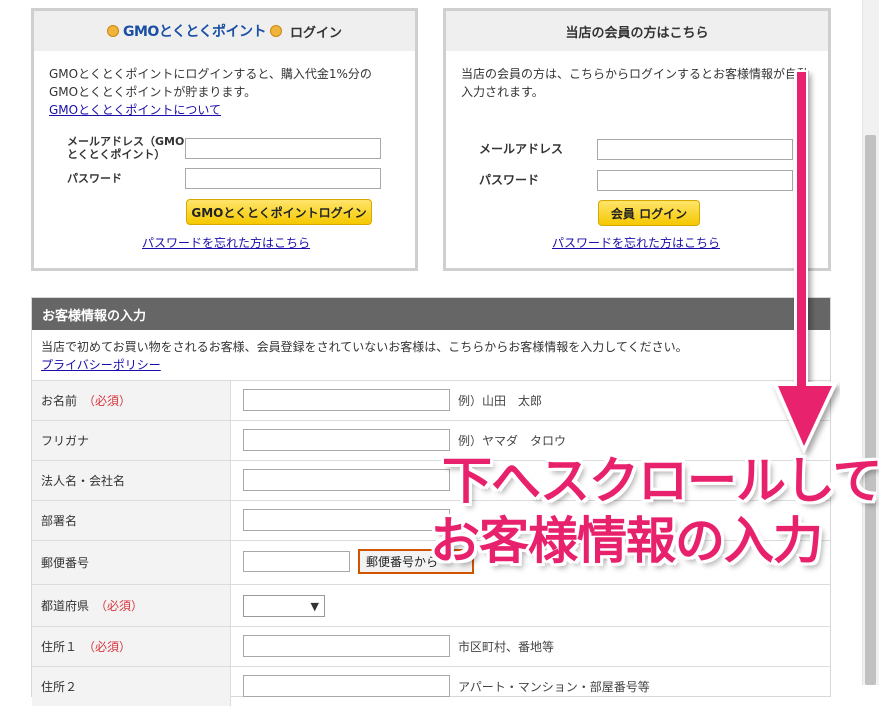 The height and width of the screenshot is (706, 879). What do you see at coordinates (135, 110) in the screenshot?
I see `gmo-about-link: GMOとくとくポイントについて` at bounding box center [135, 110].